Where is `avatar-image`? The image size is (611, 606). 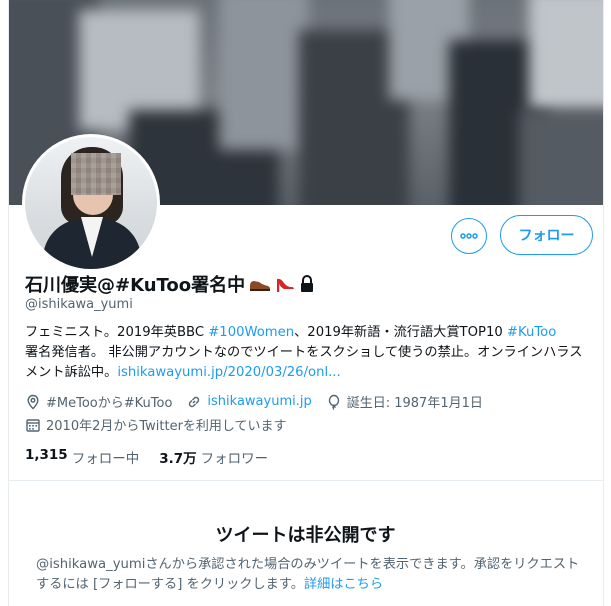 avatar-image is located at coordinates (91, 203).